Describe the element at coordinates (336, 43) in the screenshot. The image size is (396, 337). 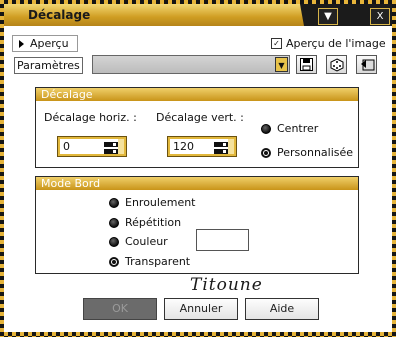
I see `image-preview-label: Aperçu de l'image` at that location.